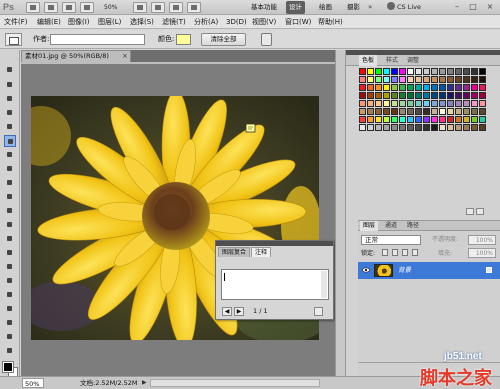 This screenshot has height=389, width=500. Describe the element at coordinates (142, 22) in the screenshot. I see `menu-select: 选择(S)` at that location.